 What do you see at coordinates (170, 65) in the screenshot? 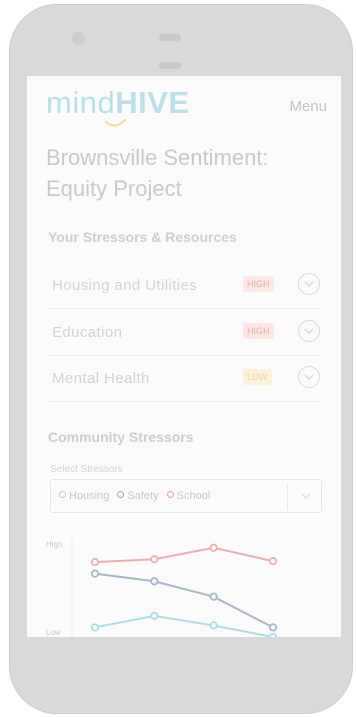
I see `proximity-sensor` at bounding box center [170, 65].